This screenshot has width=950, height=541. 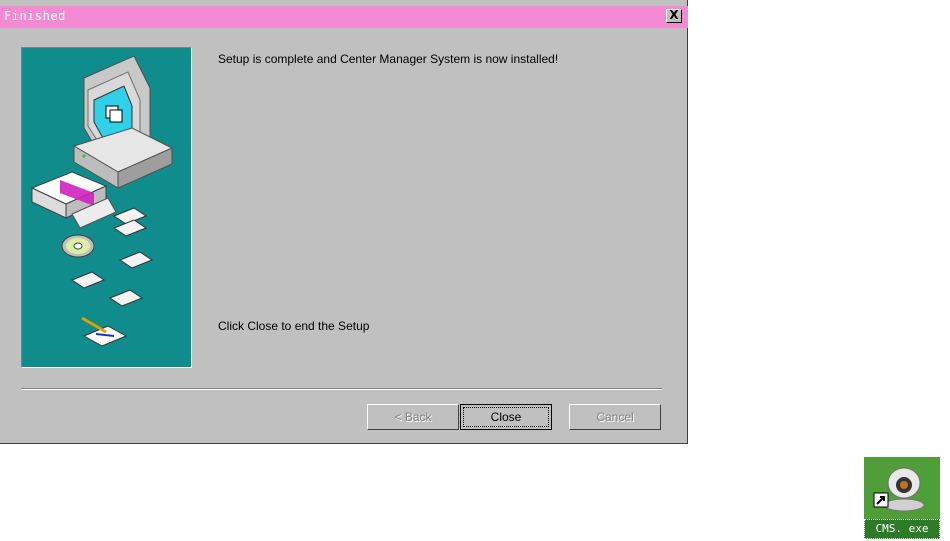 I want to click on desktop-shortcut: CMS. exe, so click(x=902, y=499).